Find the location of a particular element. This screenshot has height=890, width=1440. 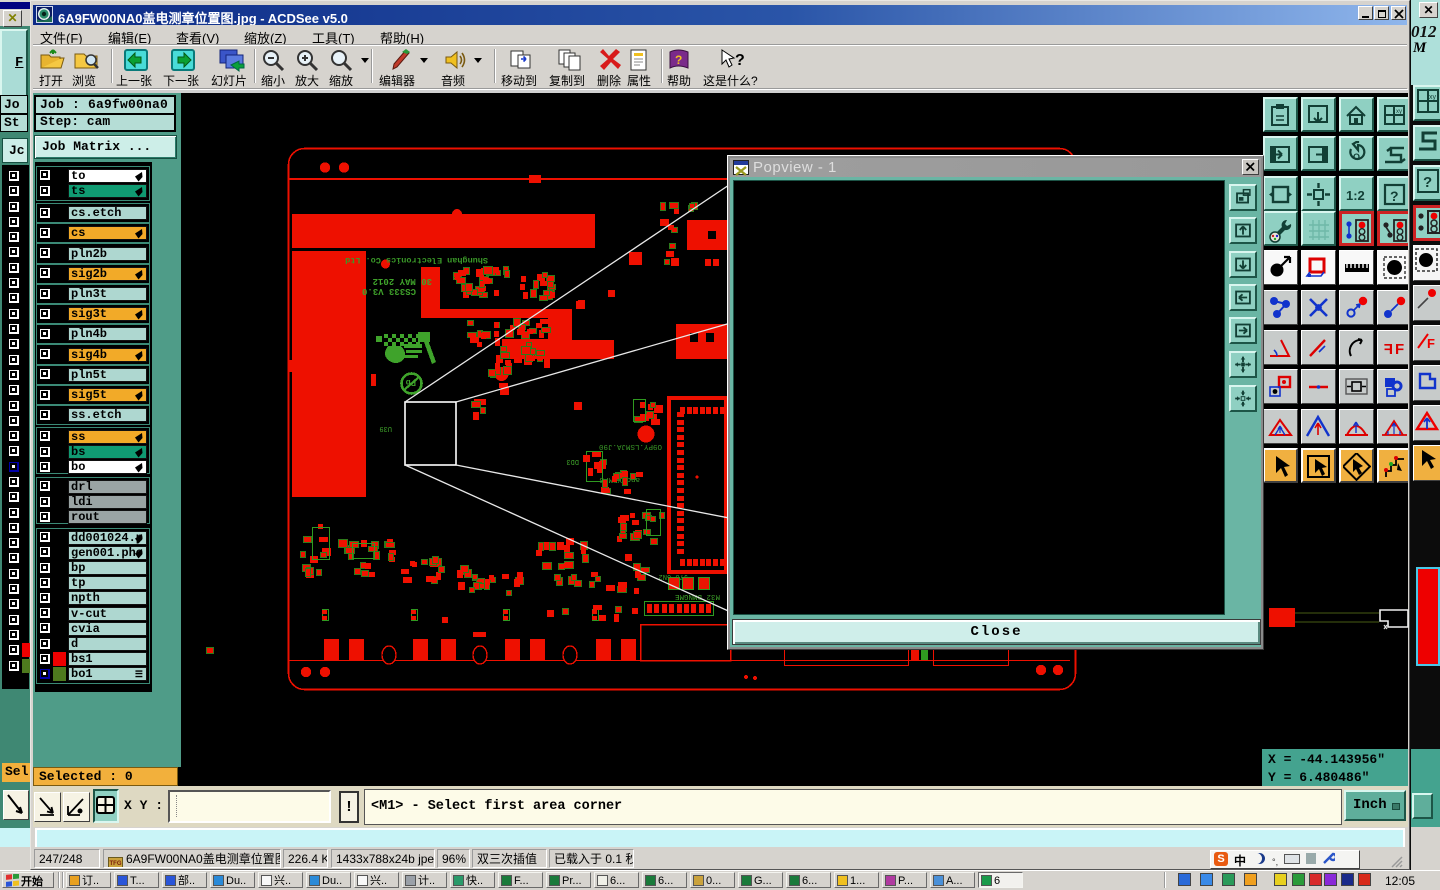

svg-text: DD3 is located at coordinates (572, 461).